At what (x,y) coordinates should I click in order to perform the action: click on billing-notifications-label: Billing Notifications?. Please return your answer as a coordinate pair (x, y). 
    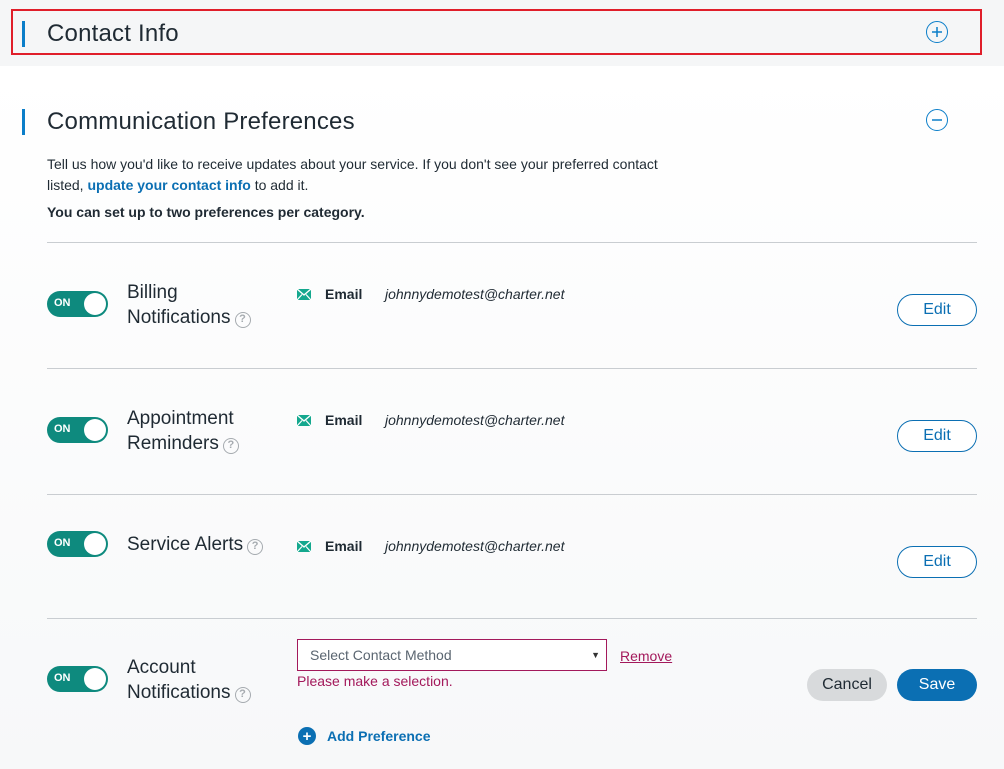
    Looking at the image, I should click on (202, 305).